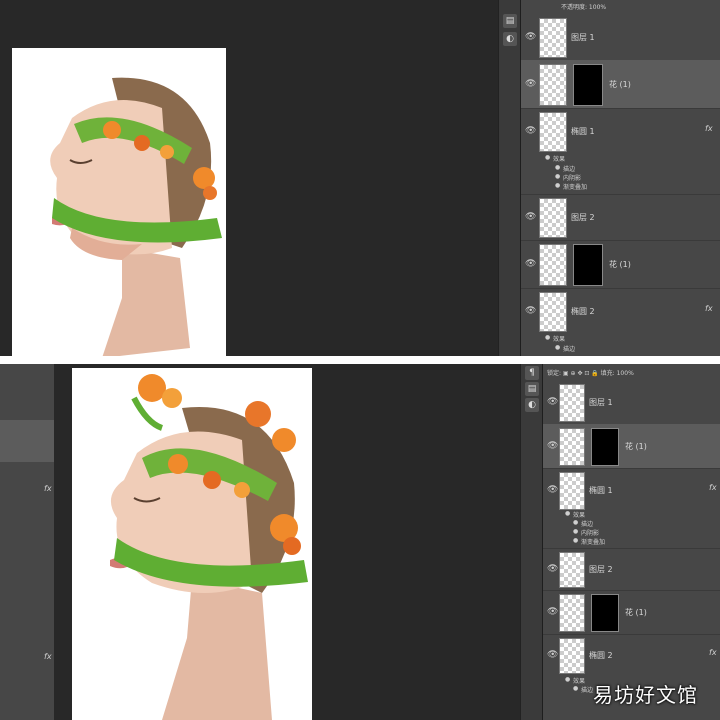  Describe the element at coordinates (360, 360) in the screenshot. I see `separator` at that location.